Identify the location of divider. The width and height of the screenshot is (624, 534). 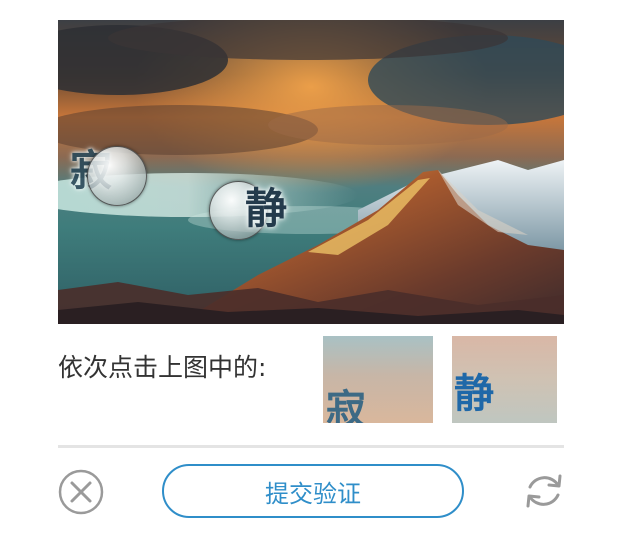
(311, 446).